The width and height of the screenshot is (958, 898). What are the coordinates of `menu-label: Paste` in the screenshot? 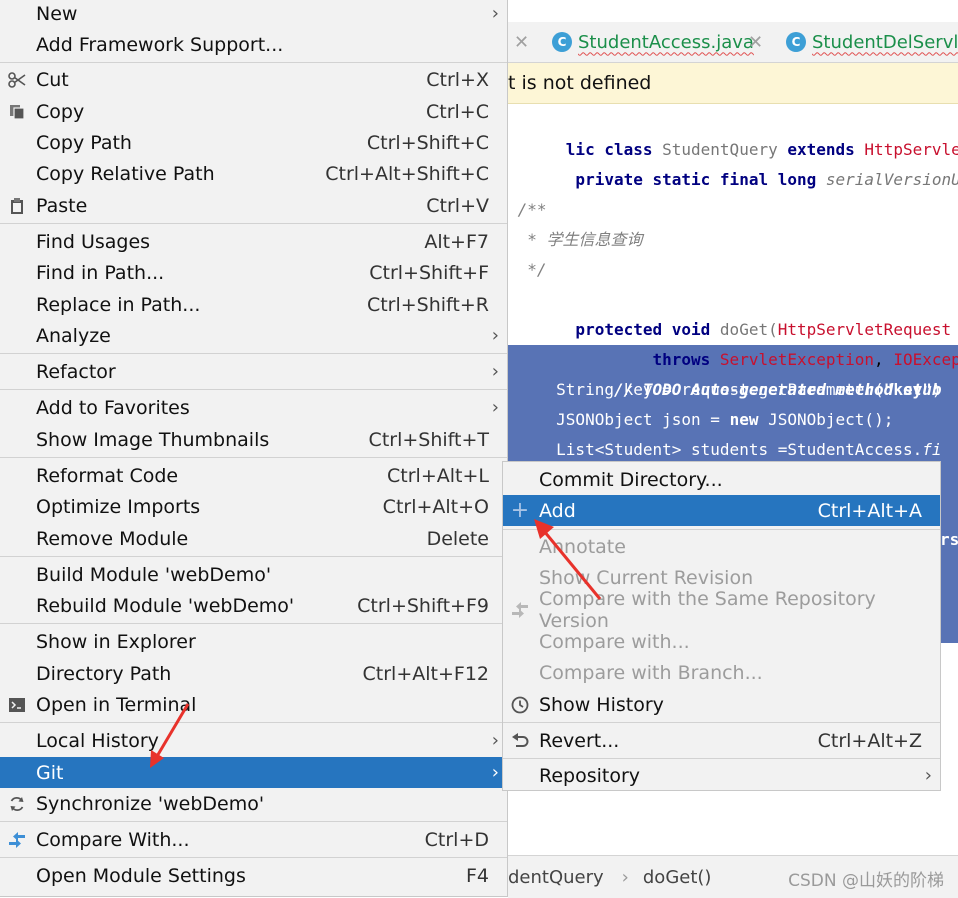 It's located at (62, 205).